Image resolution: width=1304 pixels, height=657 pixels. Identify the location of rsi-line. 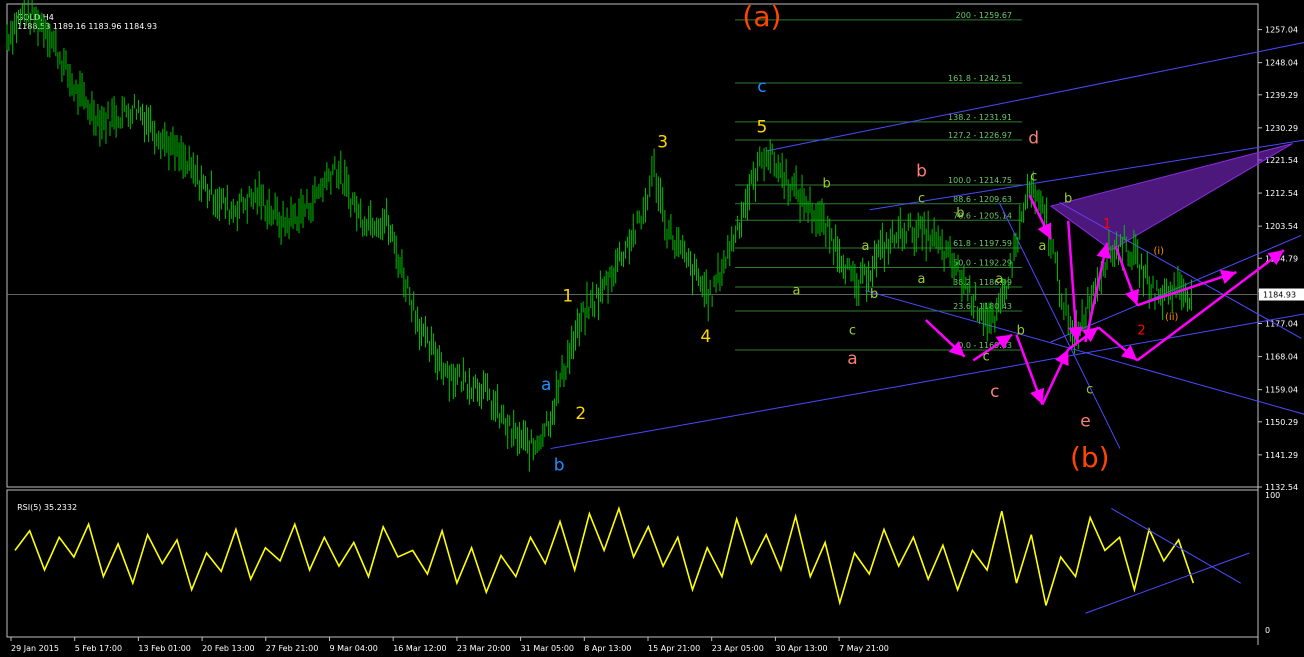
(604, 555).